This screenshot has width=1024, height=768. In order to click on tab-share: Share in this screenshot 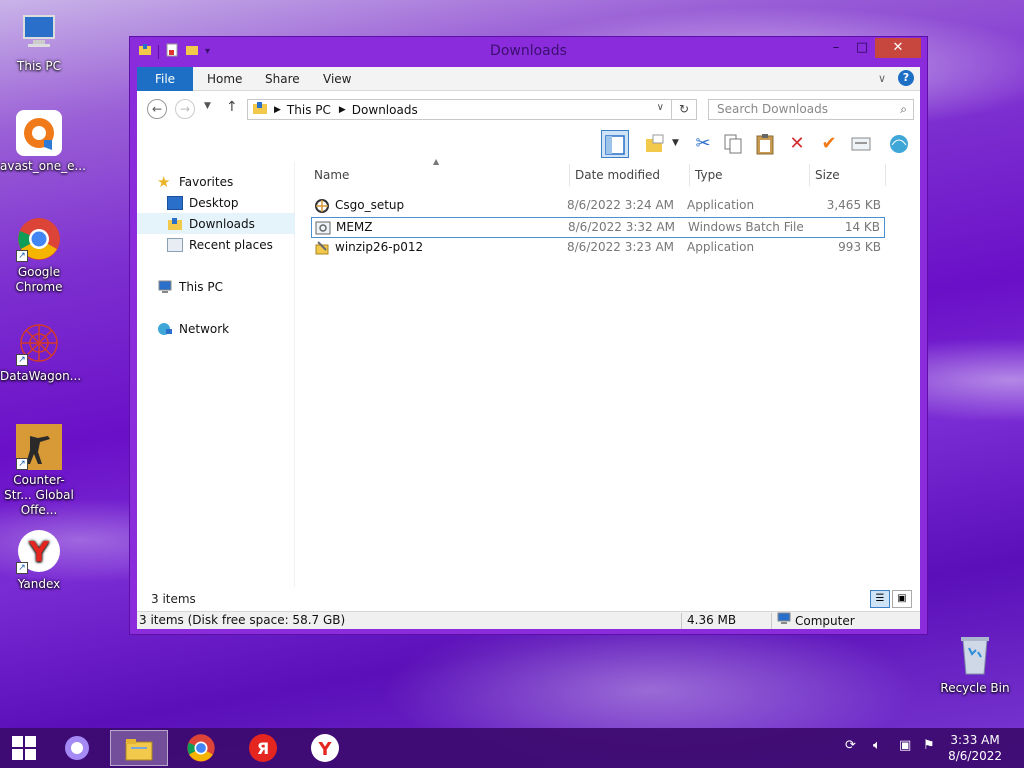, I will do `click(282, 79)`.